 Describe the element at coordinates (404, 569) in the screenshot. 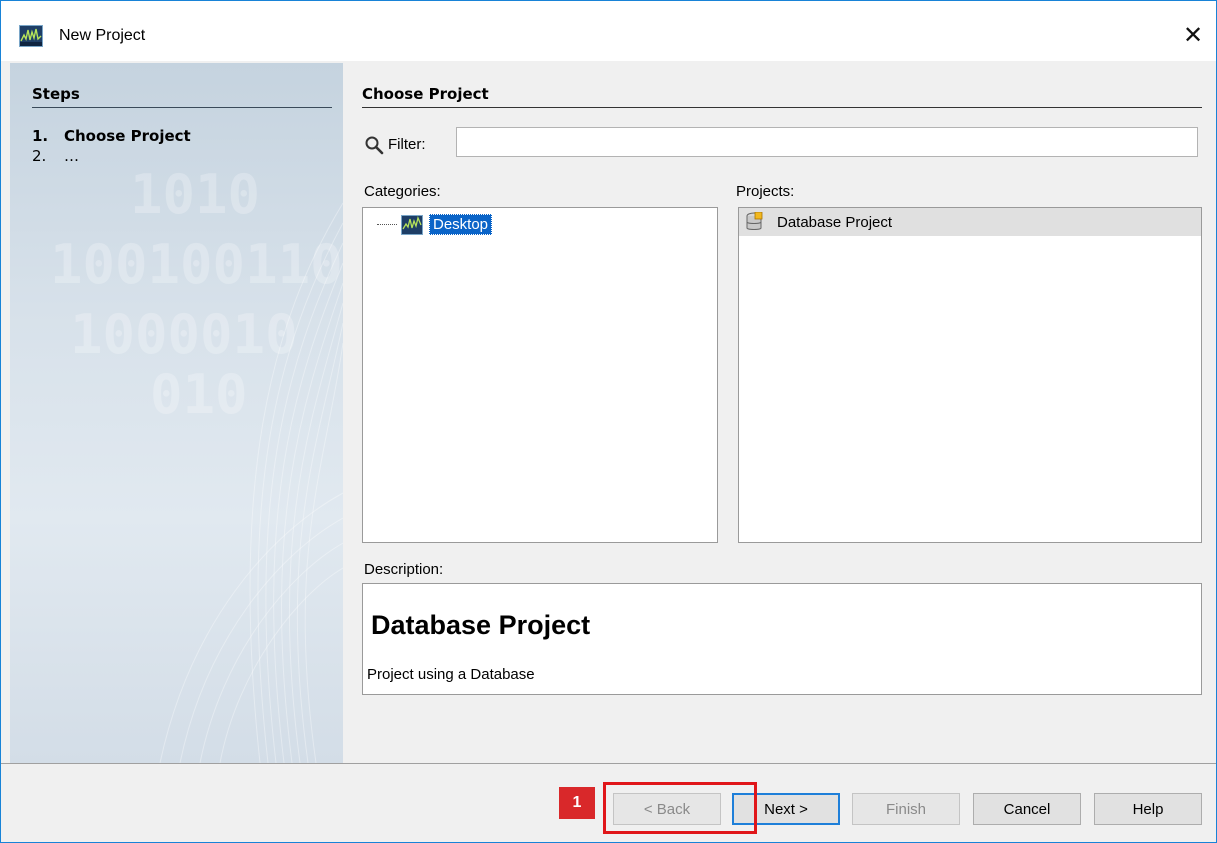

I see `description-label: Description:` at that location.